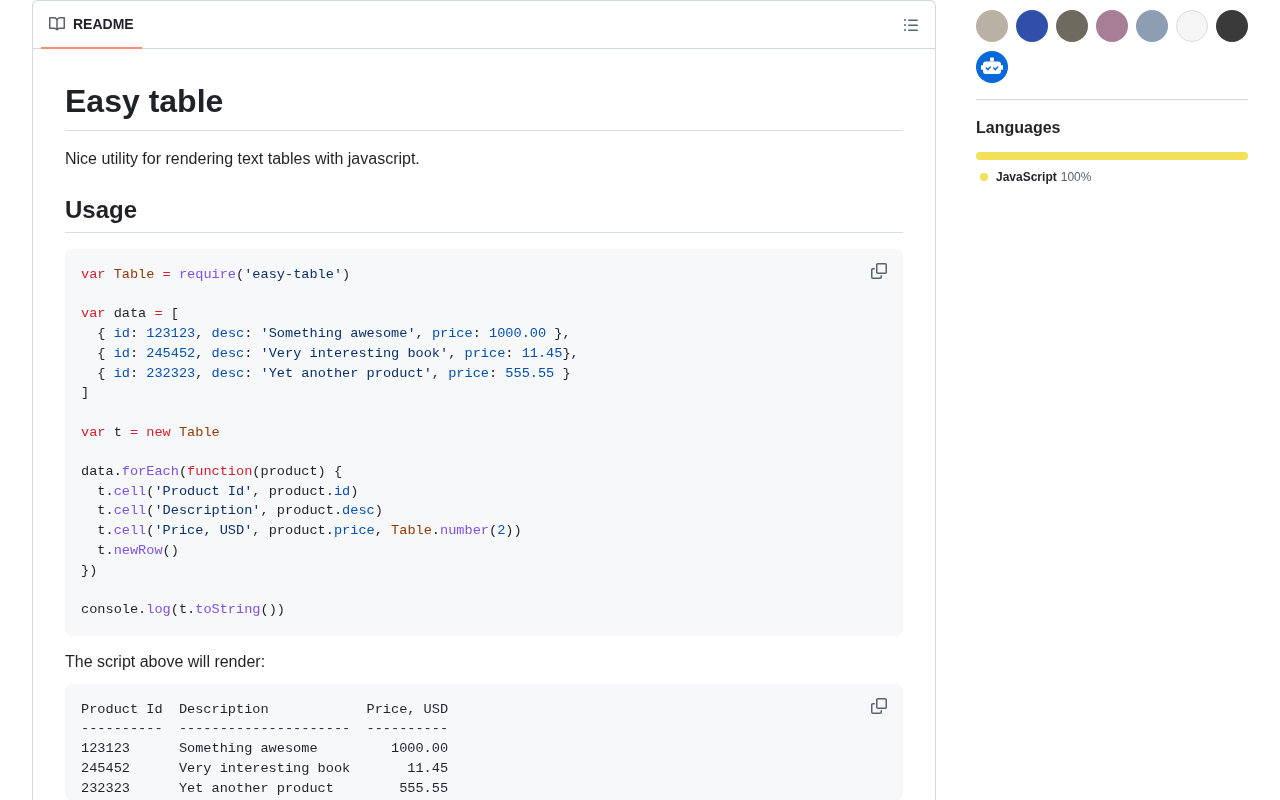 This screenshot has width=1280, height=800. Describe the element at coordinates (1018, 128) in the screenshot. I see `languages-heading: Languages` at that location.